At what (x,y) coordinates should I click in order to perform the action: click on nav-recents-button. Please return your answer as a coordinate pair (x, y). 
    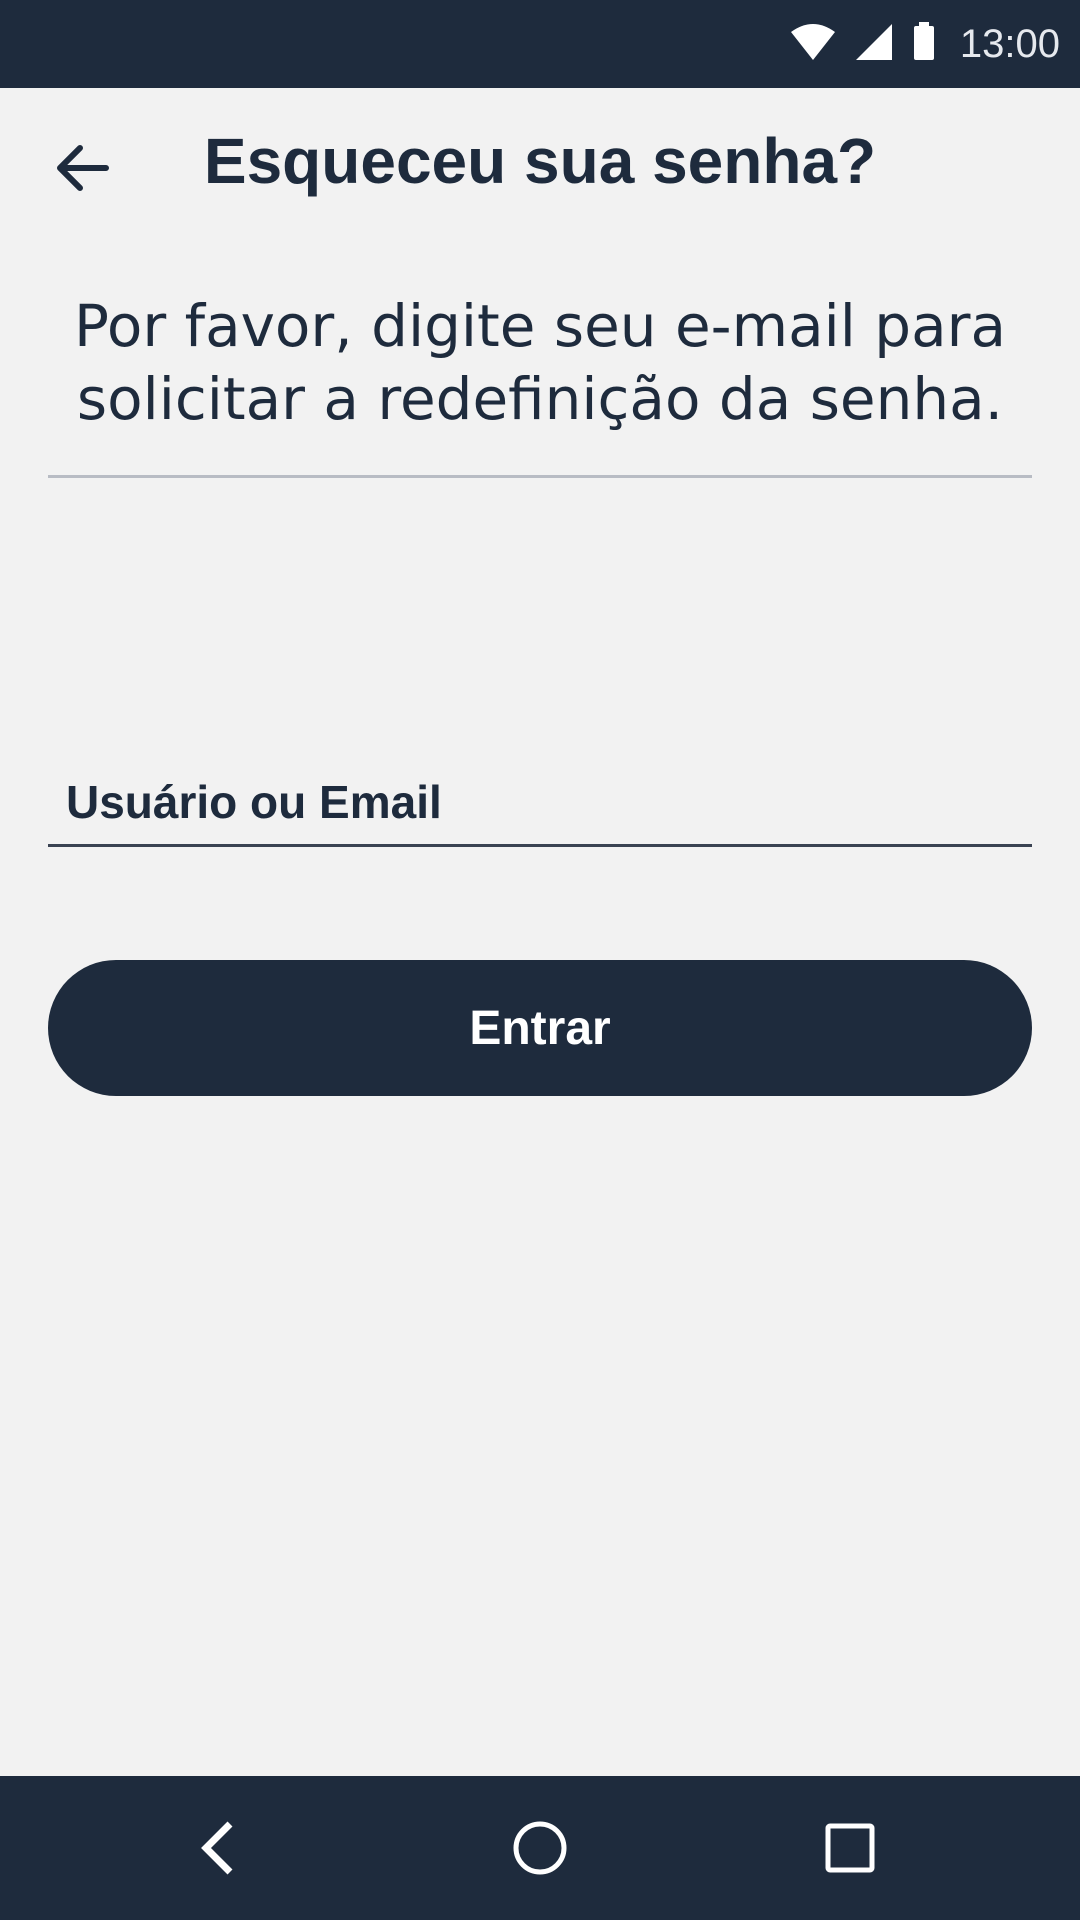
    Looking at the image, I should click on (850, 1848).